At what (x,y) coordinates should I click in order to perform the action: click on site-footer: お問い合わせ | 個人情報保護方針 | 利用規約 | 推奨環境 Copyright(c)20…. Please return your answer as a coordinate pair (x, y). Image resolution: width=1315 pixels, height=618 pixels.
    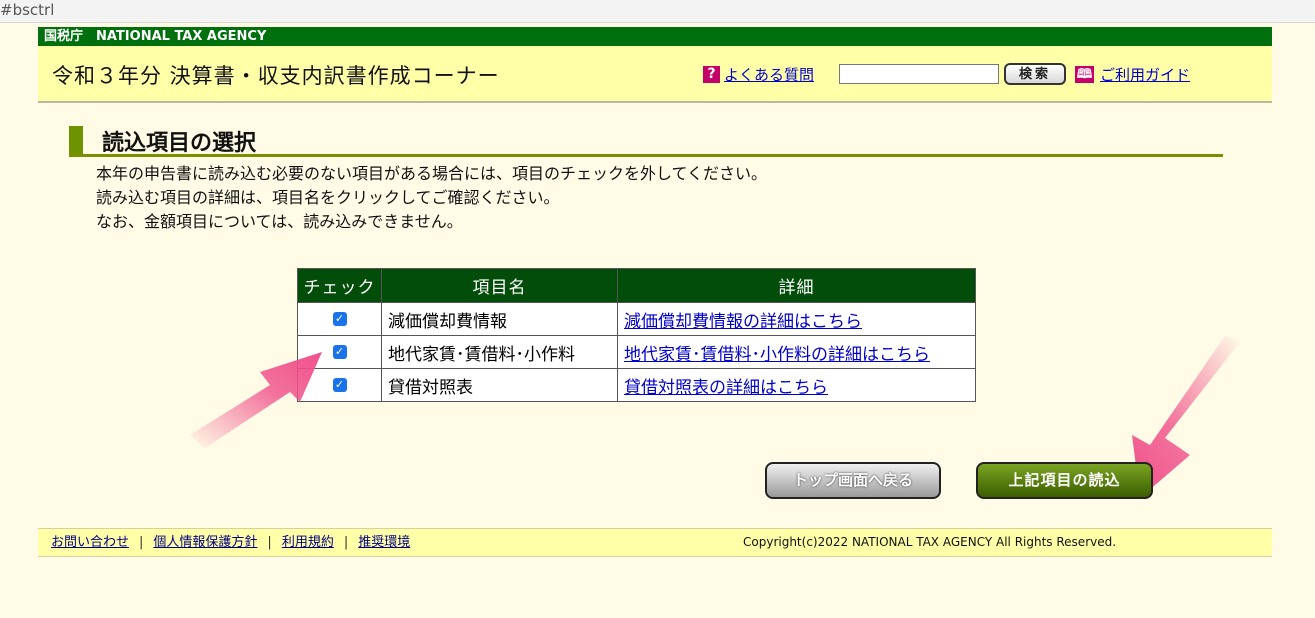
    Looking at the image, I should click on (655, 542).